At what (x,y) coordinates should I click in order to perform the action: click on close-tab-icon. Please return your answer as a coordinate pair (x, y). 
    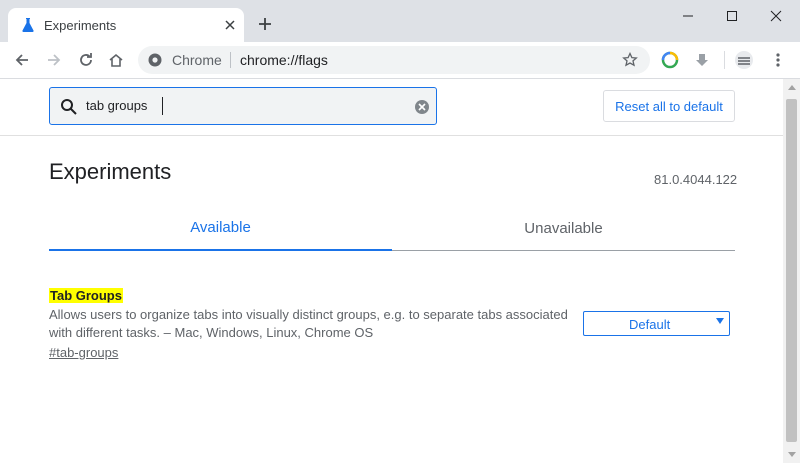
    Looking at the image, I should click on (230, 25).